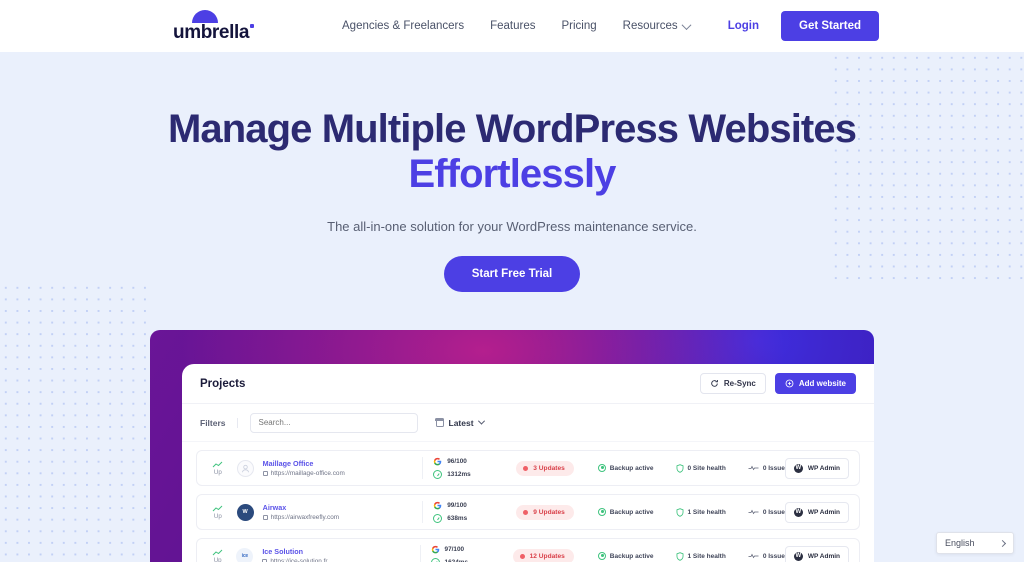  Describe the element at coordinates (307, 473) in the screenshot. I see `site-url-text: https://maillage-office.com` at that location.